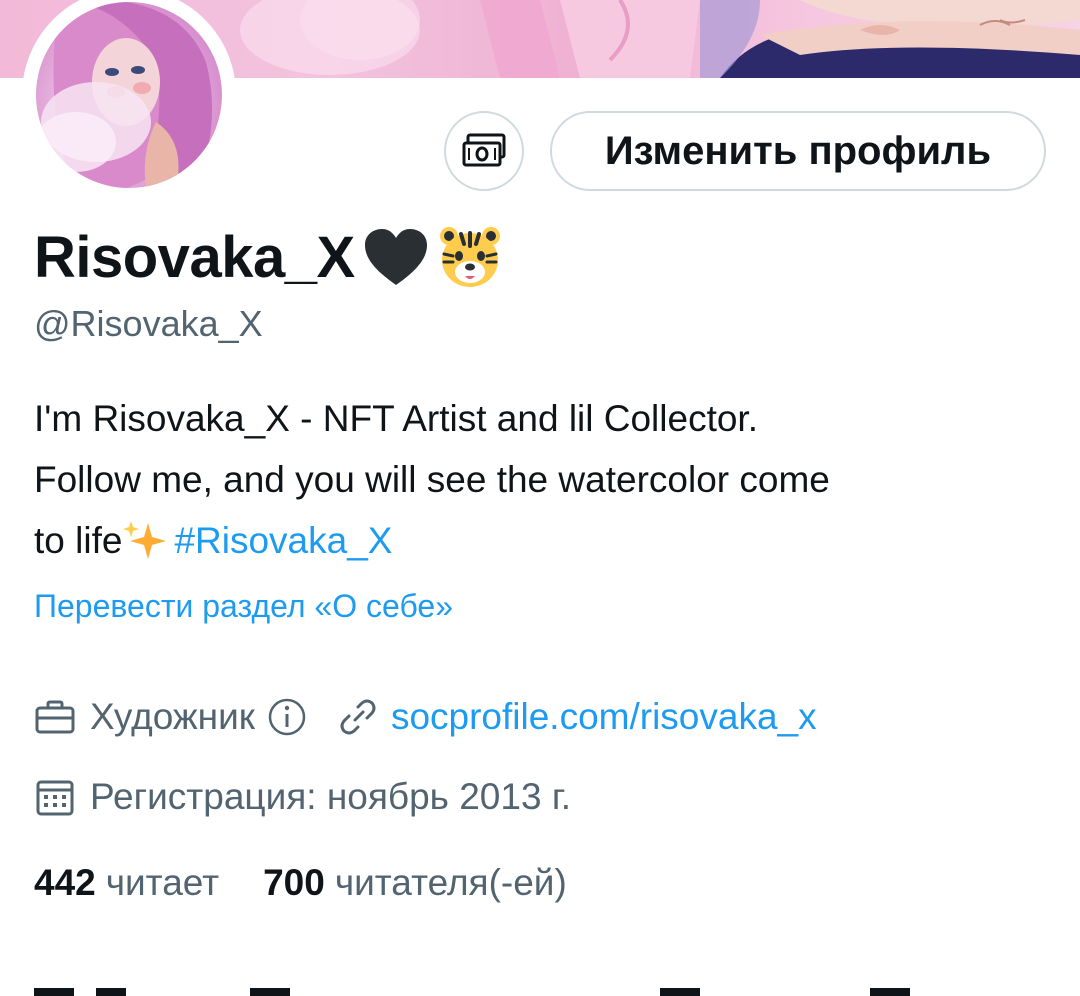 This screenshot has height=996, width=1080. What do you see at coordinates (396, 257) in the screenshot?
I see `heart-icon` at bounding box center [396, 257].